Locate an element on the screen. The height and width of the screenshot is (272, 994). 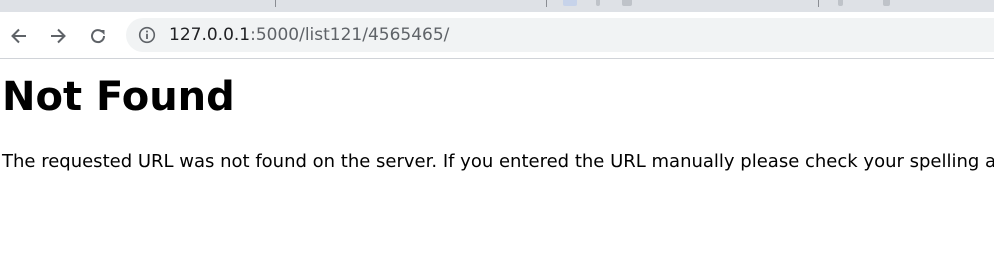
back-button is located at coordinates (19, 36).